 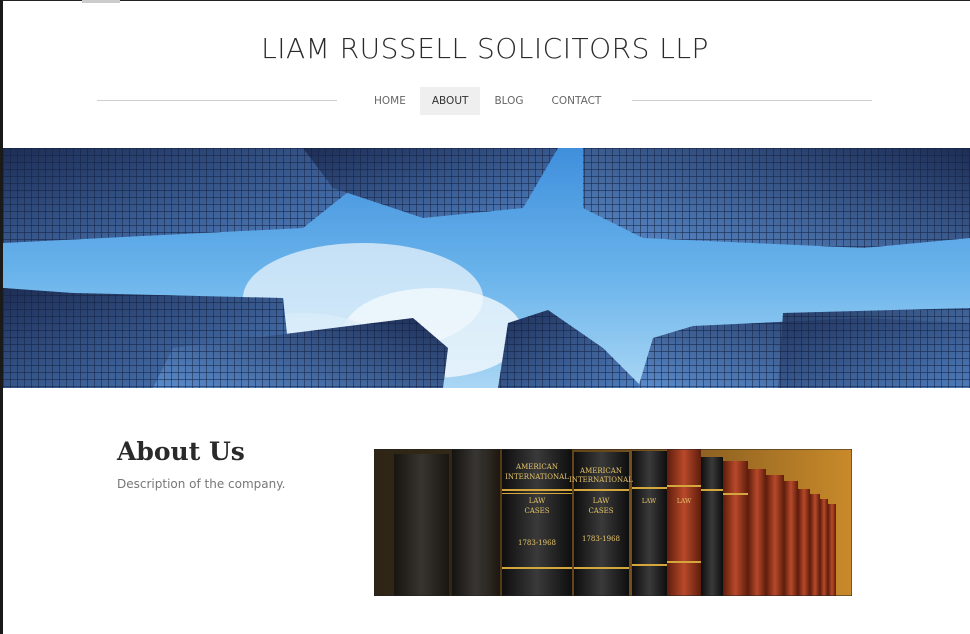 What do you see at coordinates (752, 100) in the screenshot?
I see `nav-divider-right` at bounding box center [752, 100].